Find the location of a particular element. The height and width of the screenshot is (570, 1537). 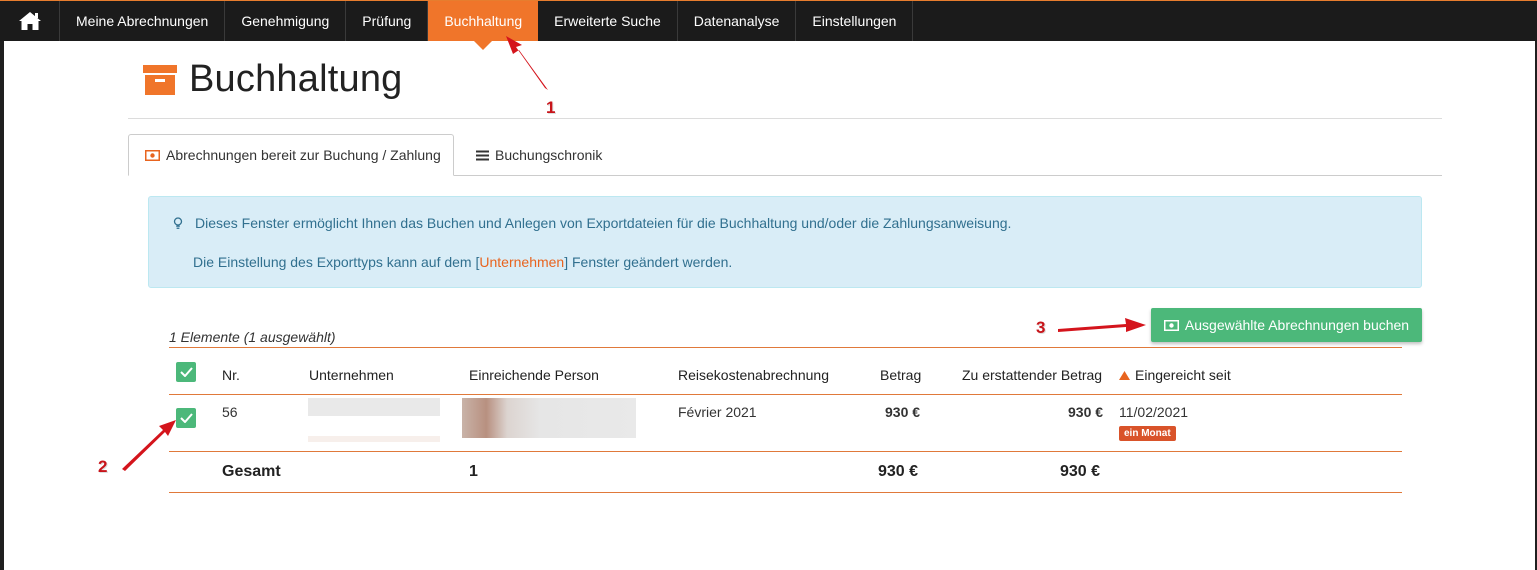

arrow-1-shape is located at coordinates (527, 63).